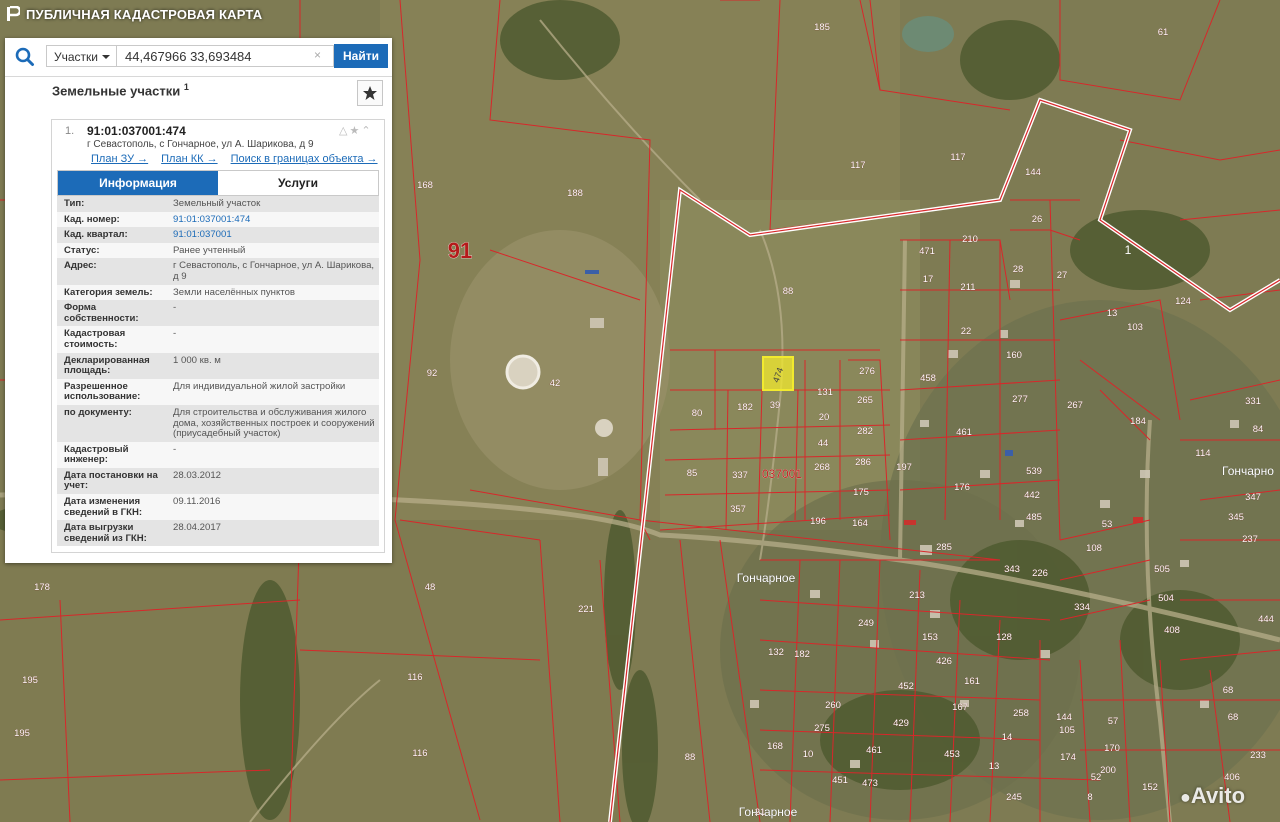  I want to click on parcel-number-label: 334, so click(1082, 607).